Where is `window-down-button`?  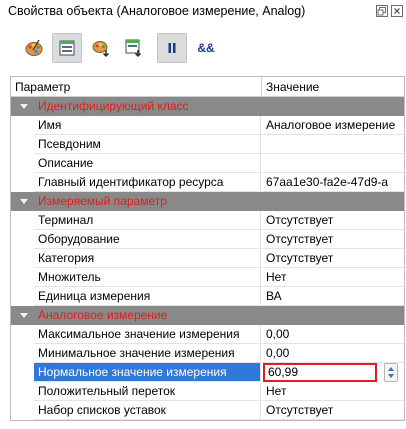 window-down-button is located at coordinates (133, 48).